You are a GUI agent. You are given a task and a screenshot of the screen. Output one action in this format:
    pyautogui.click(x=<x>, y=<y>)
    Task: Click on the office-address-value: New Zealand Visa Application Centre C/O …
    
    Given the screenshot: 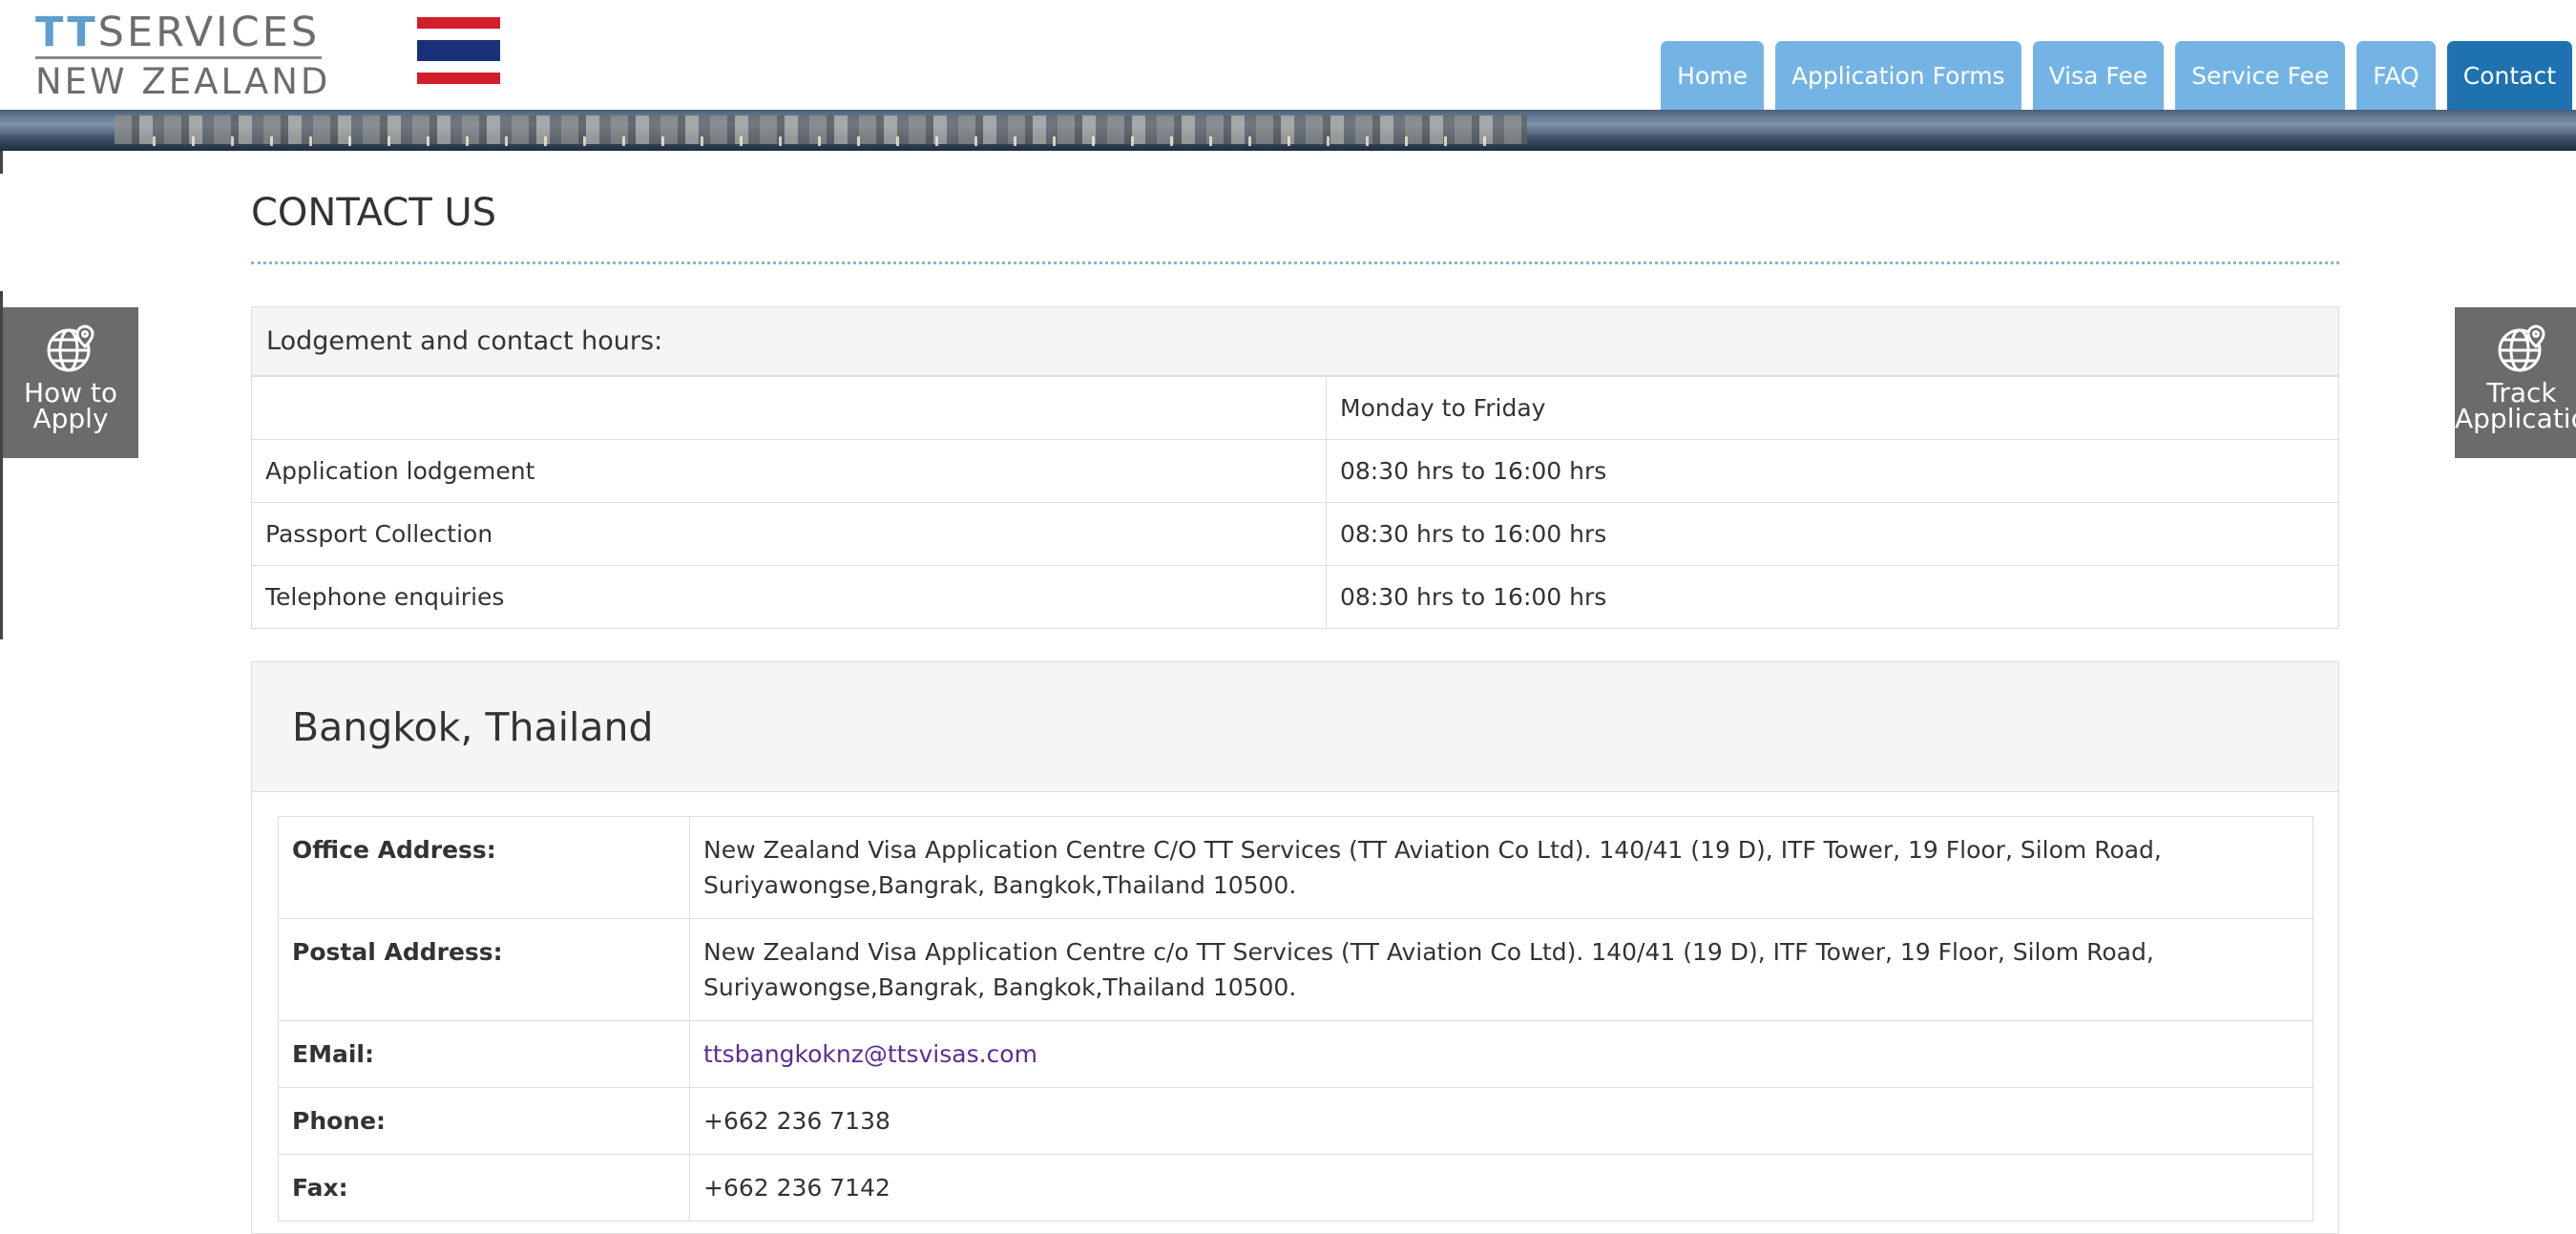 What is the action you would take?
    pyautogui.click(x=1432, y=867)
    